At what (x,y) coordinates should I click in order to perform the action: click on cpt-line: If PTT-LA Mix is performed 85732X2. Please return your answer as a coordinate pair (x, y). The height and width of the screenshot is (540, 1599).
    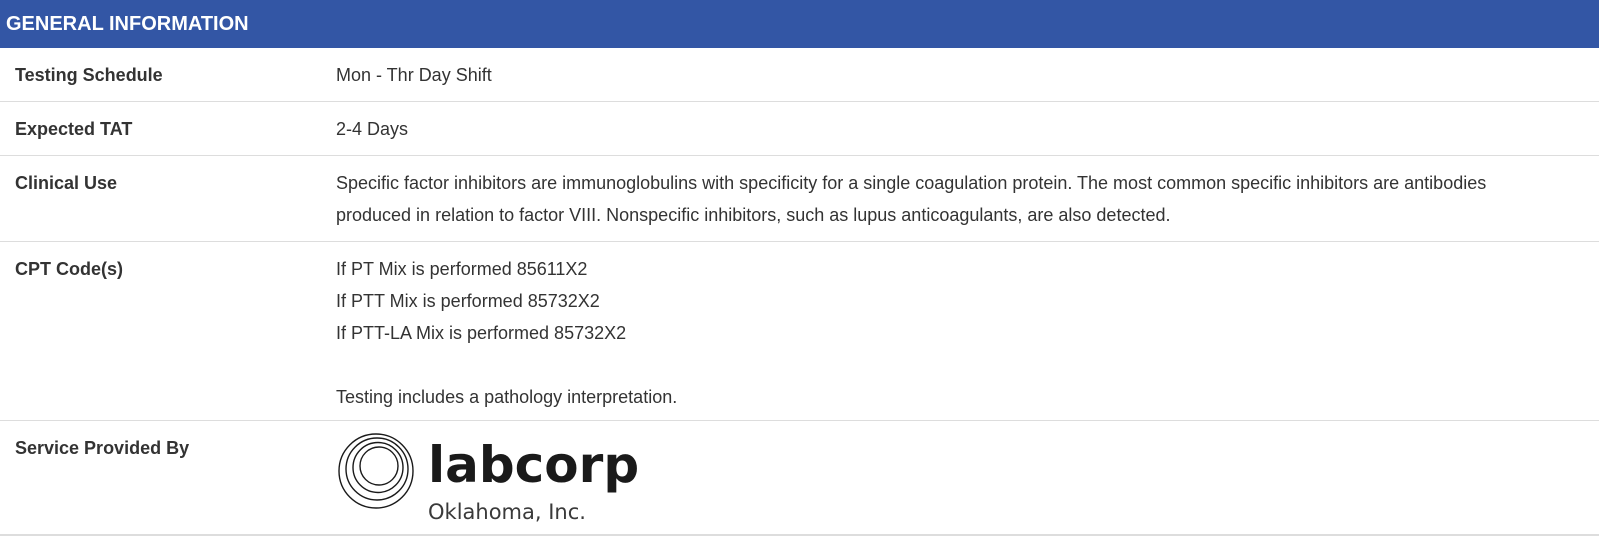
    Looking at the image, I should click on (481, 333).